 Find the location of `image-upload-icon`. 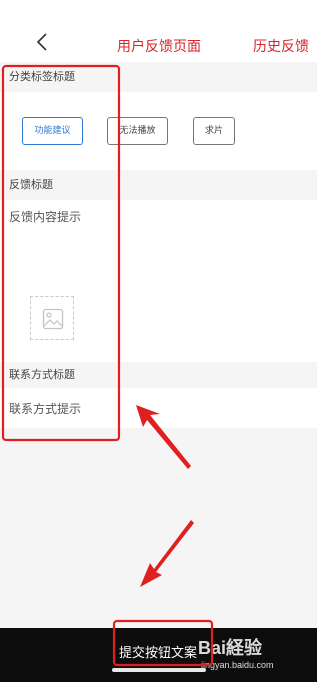

image-upload-icon is located at coordinates (53, 319).